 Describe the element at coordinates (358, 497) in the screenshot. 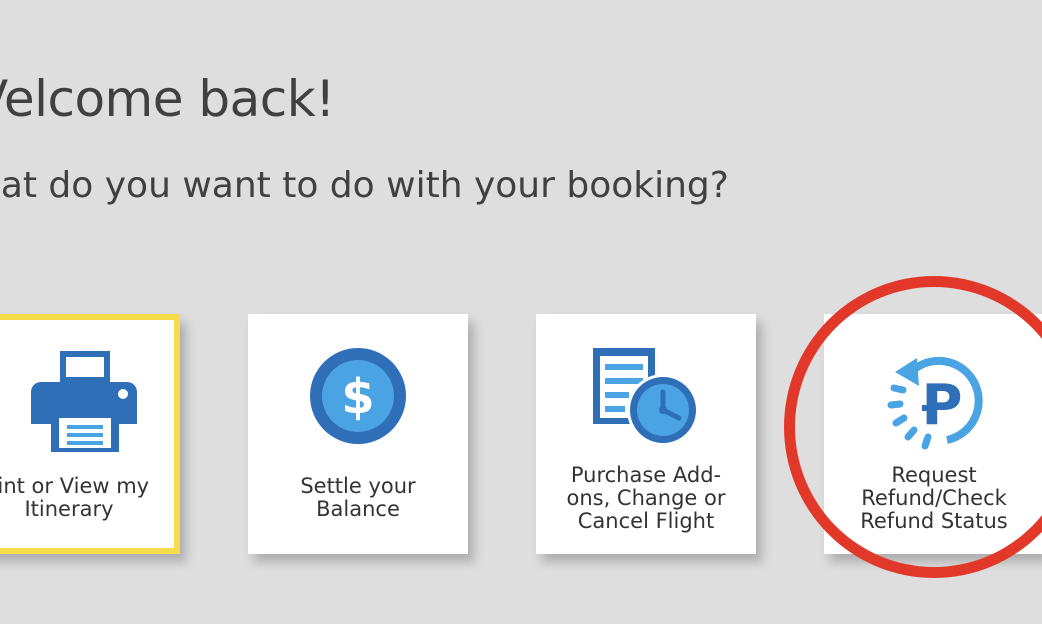

I see `settle-balance-label: Settle your Balance` at that location.